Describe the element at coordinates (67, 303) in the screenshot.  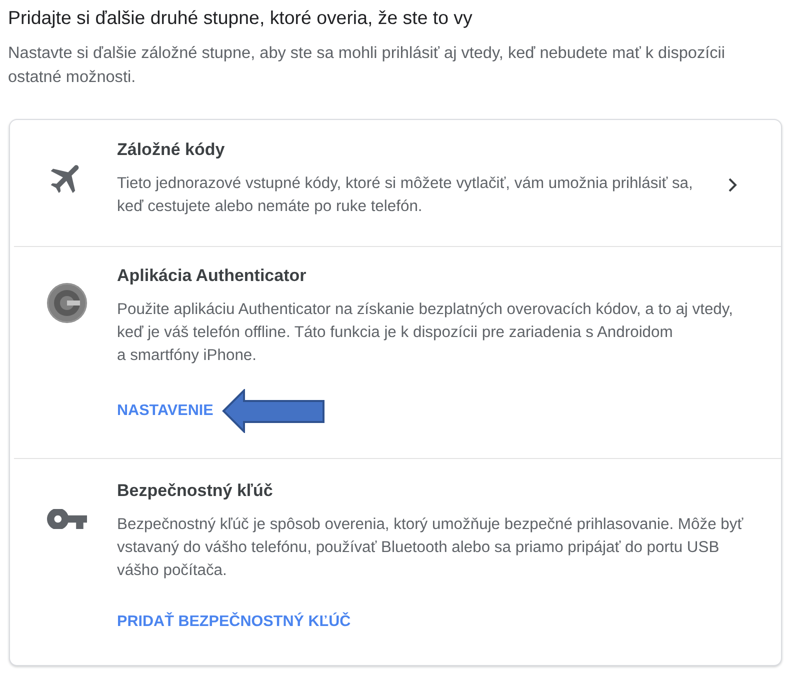
I see `g-circle-icon` at that location.